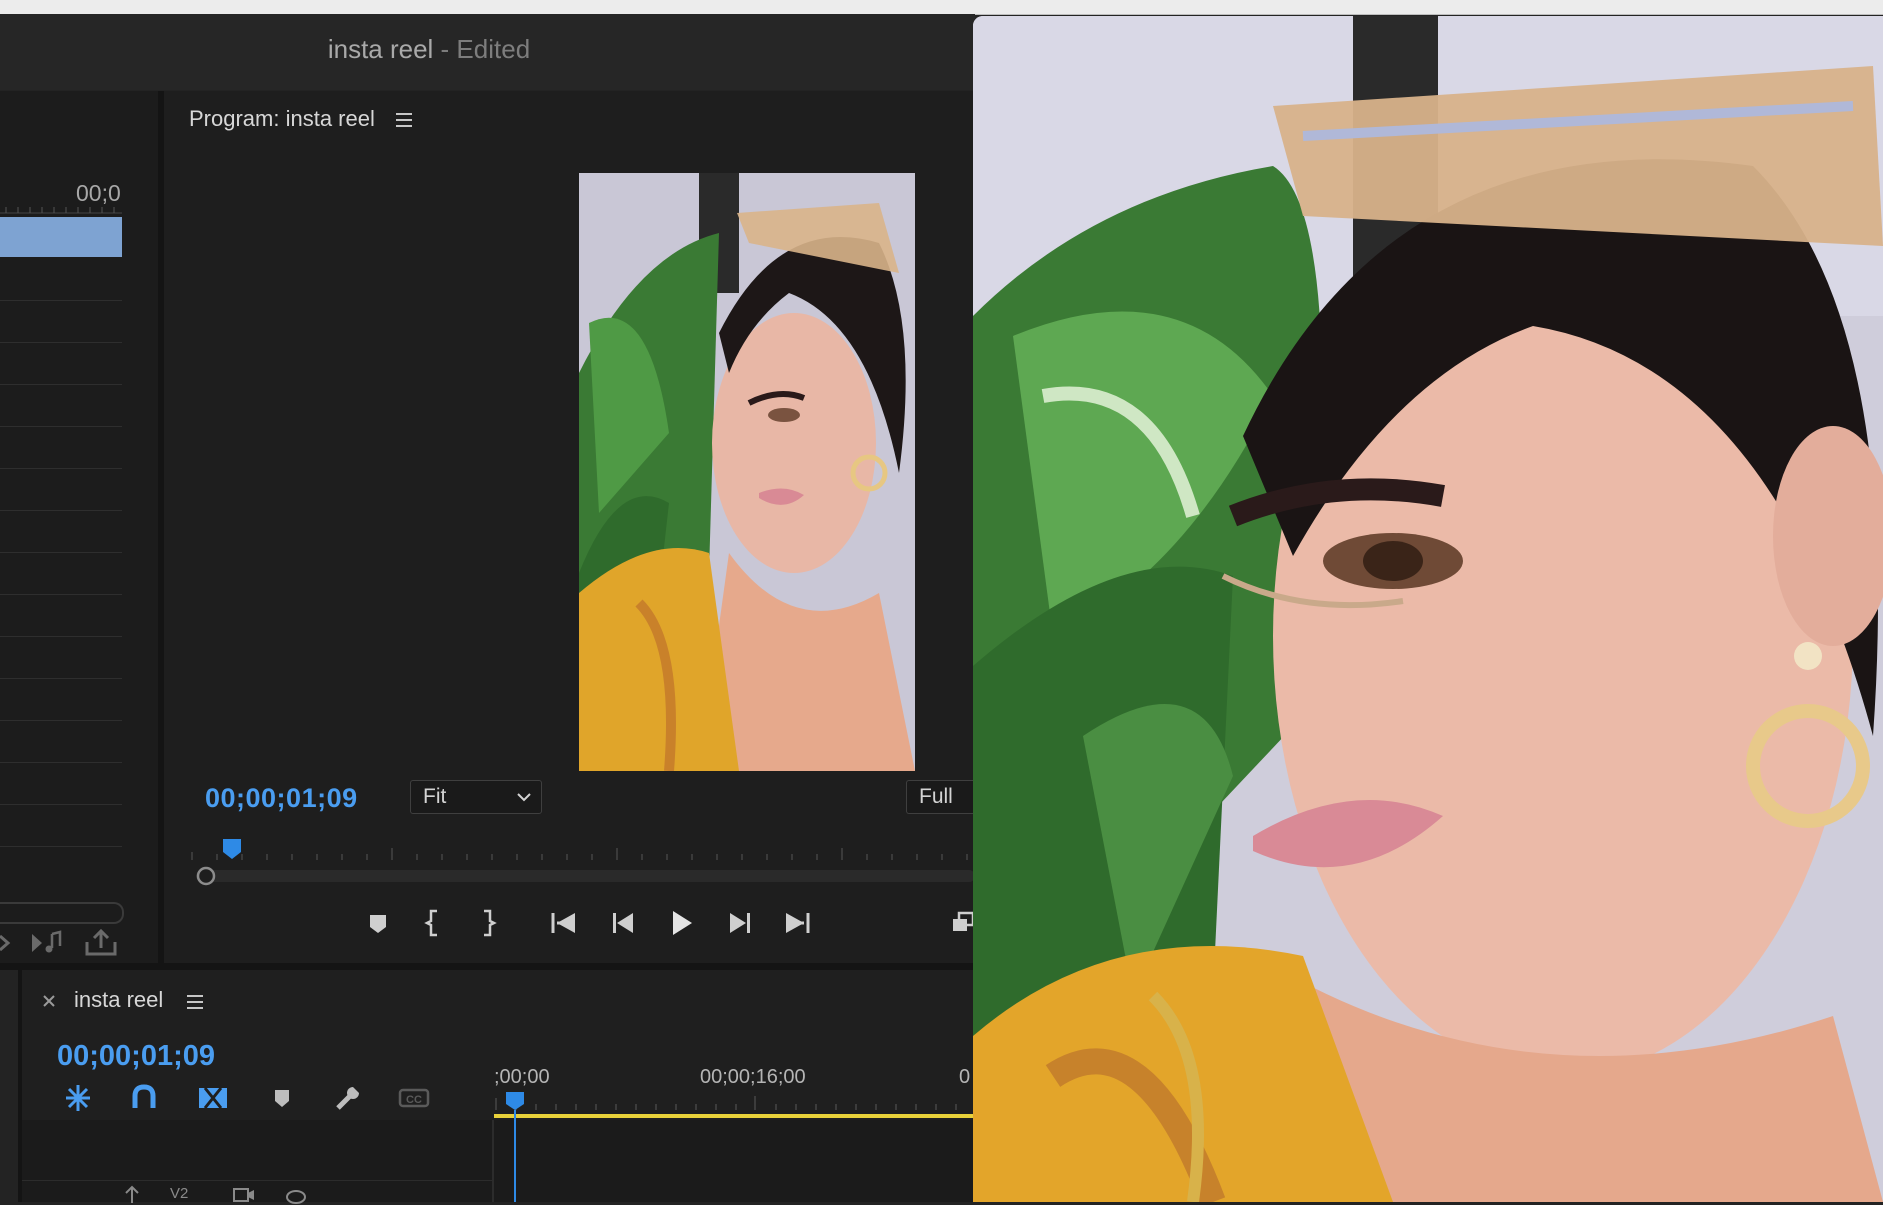  Describe the element at coordinates (522, 1077) in the screenshot. I see `timeline-ruler-label: ;00;00` at that location.